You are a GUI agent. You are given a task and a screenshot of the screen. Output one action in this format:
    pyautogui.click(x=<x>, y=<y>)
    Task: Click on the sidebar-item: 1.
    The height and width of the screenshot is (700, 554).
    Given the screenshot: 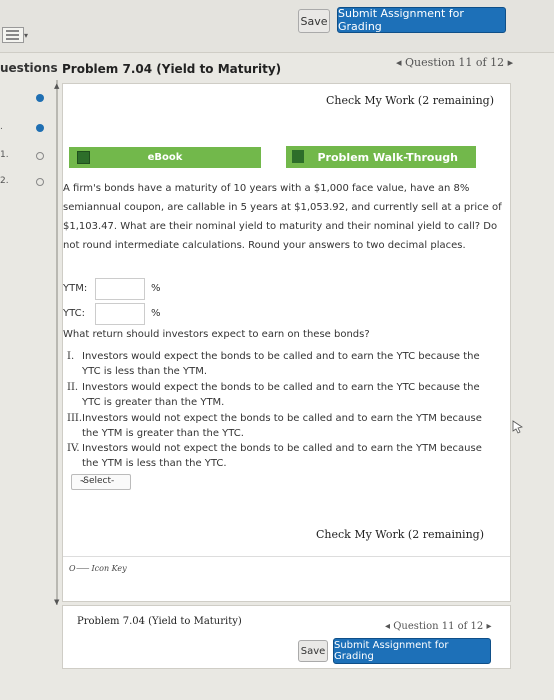 What is the action you would take?
    pyautogui.click(x=25, y=157)
    